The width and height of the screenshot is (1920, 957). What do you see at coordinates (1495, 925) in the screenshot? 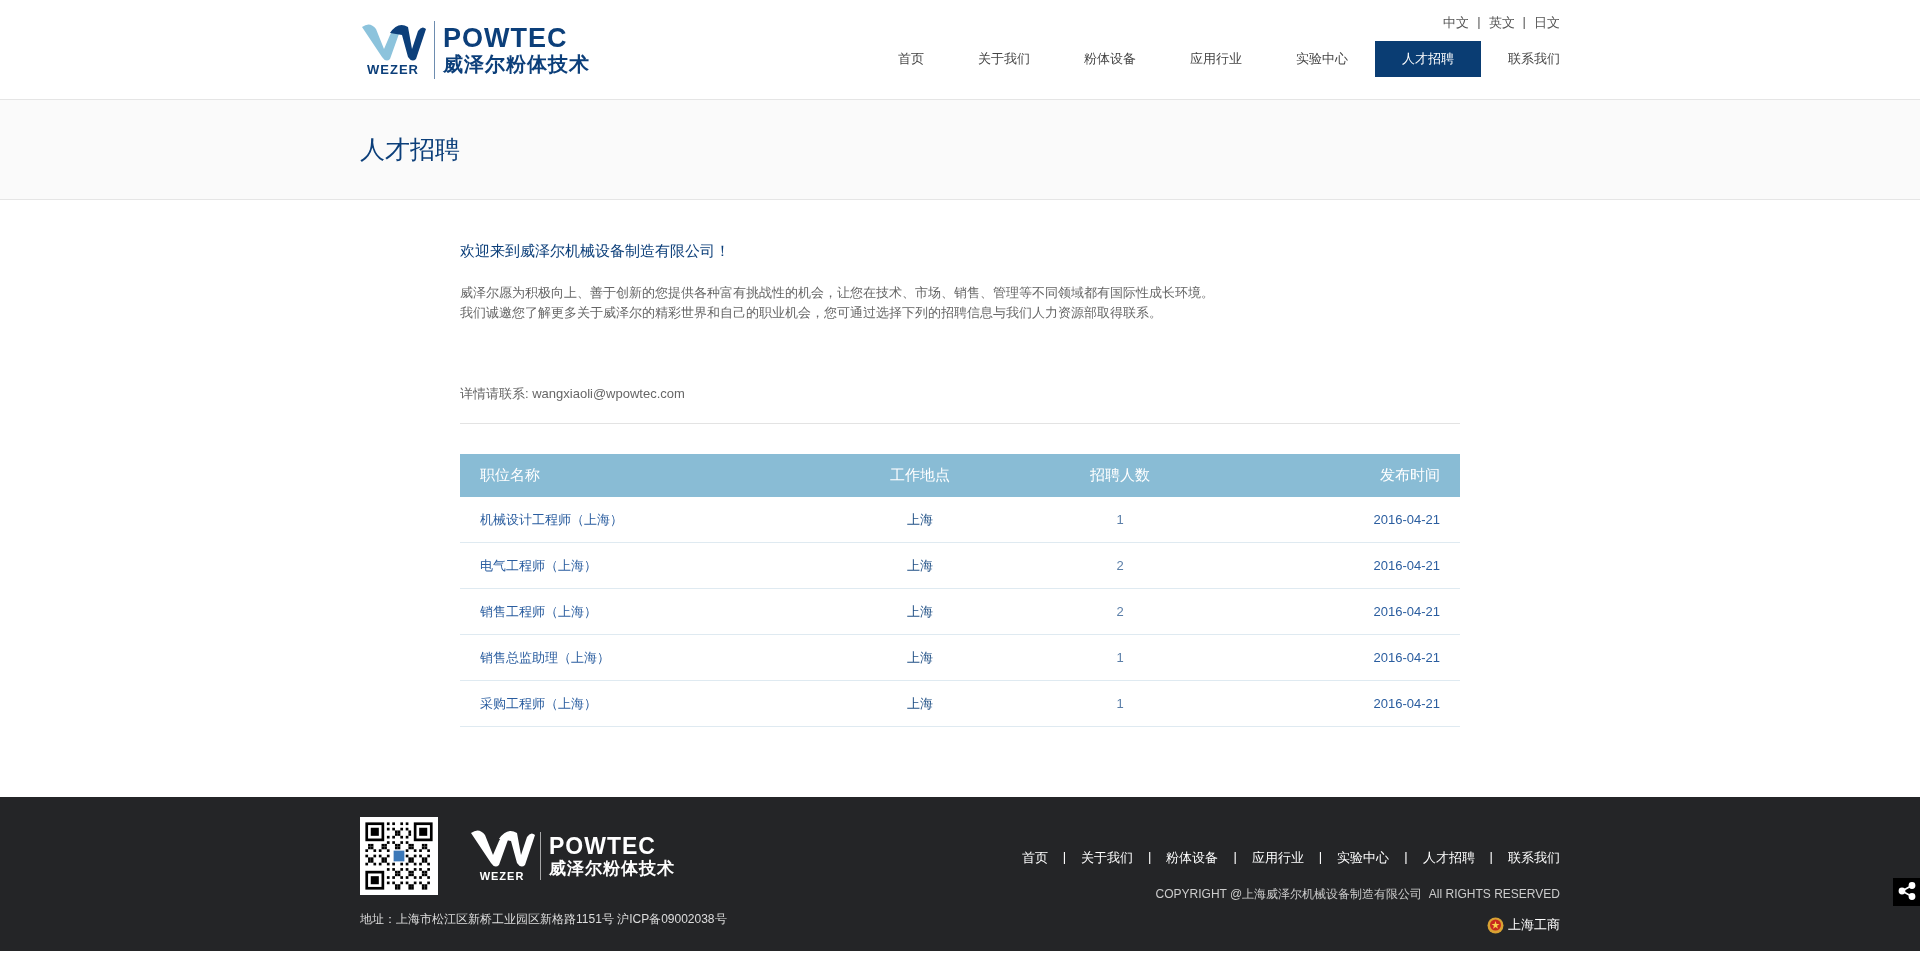
I see `emblem-icon` at bounding box center [1495, 925].